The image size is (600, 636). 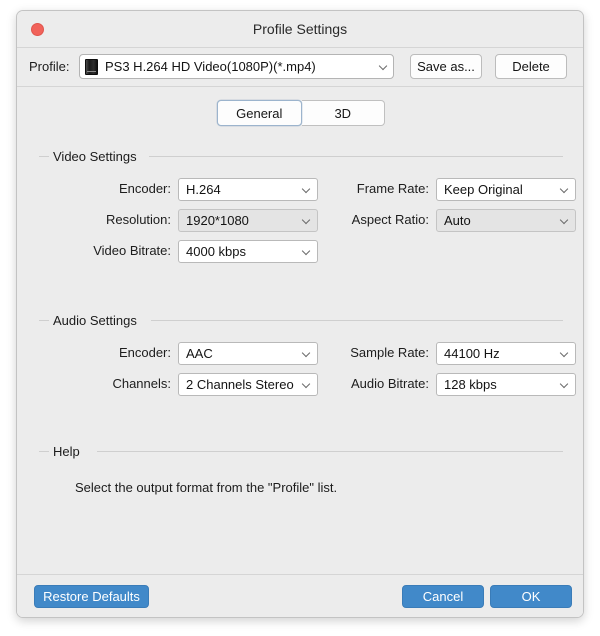 What do you see at coordinates (91, 66) in the screenshot?
I see `ps3-console-icon` at bounding box center [91, 66].